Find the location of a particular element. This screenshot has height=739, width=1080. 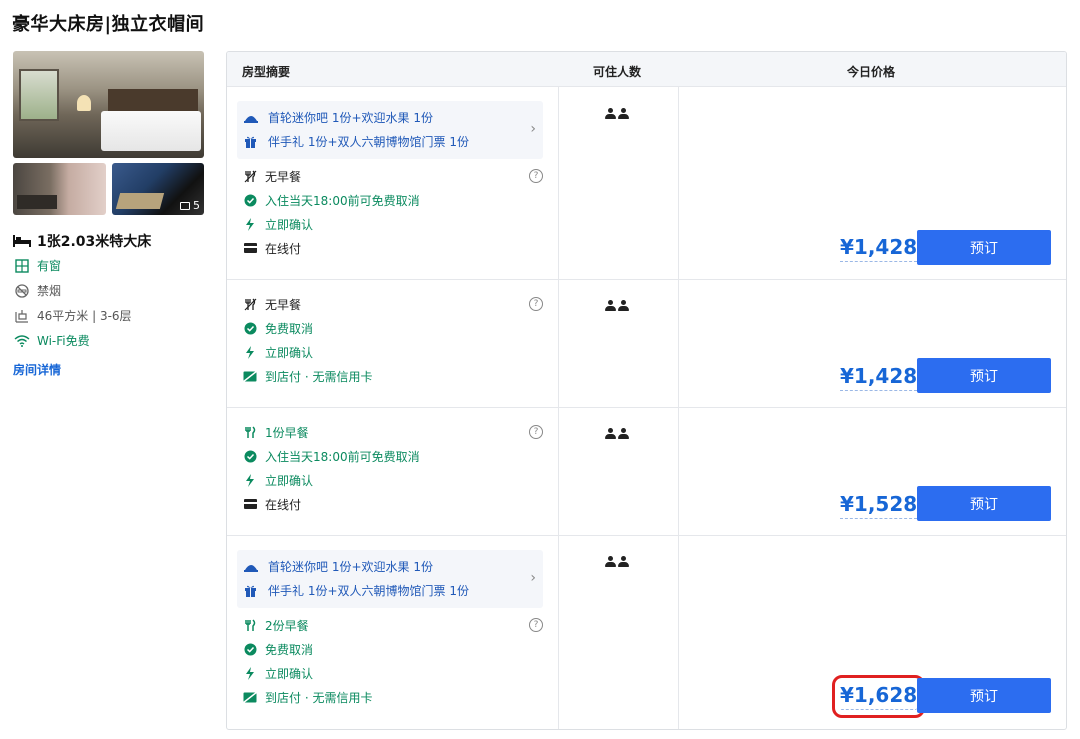

header-price: 今日价格 is located at coordinates (871, 72).